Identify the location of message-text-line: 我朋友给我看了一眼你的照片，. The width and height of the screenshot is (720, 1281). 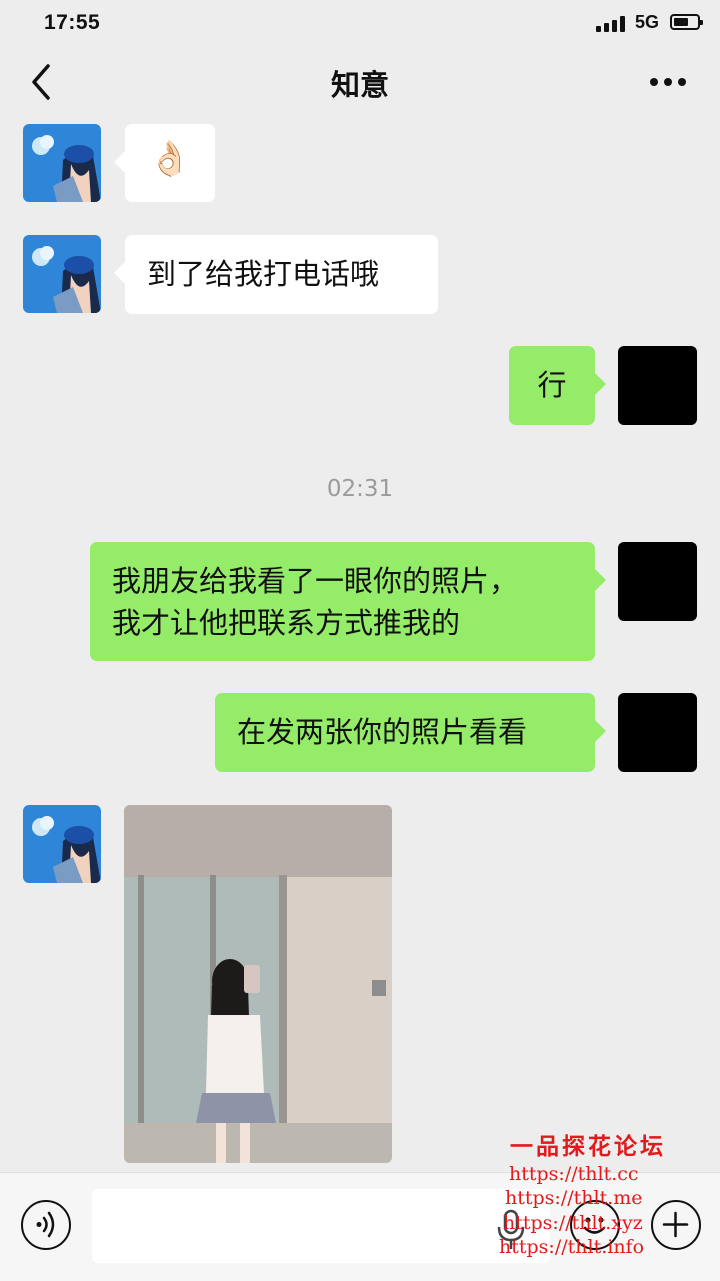
(315, 581).